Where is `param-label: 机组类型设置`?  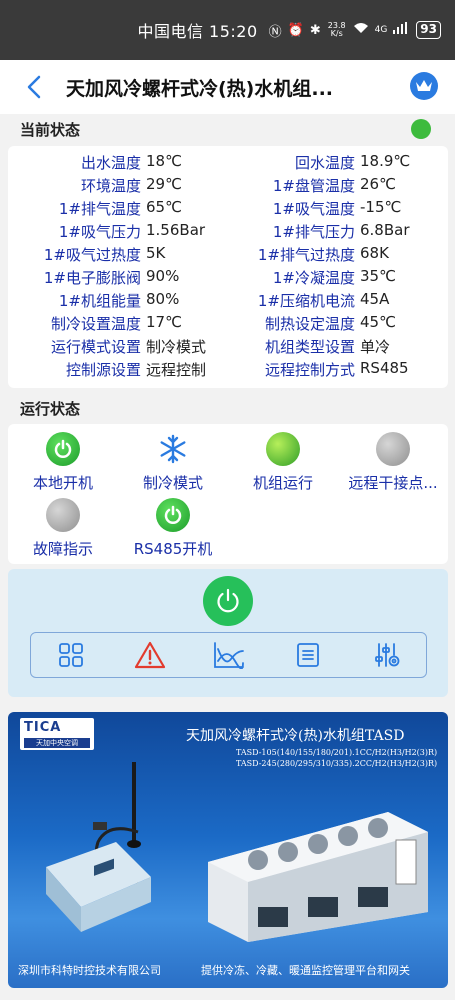
param-label: 机组类型设置 is located at coordinates (309, 347).